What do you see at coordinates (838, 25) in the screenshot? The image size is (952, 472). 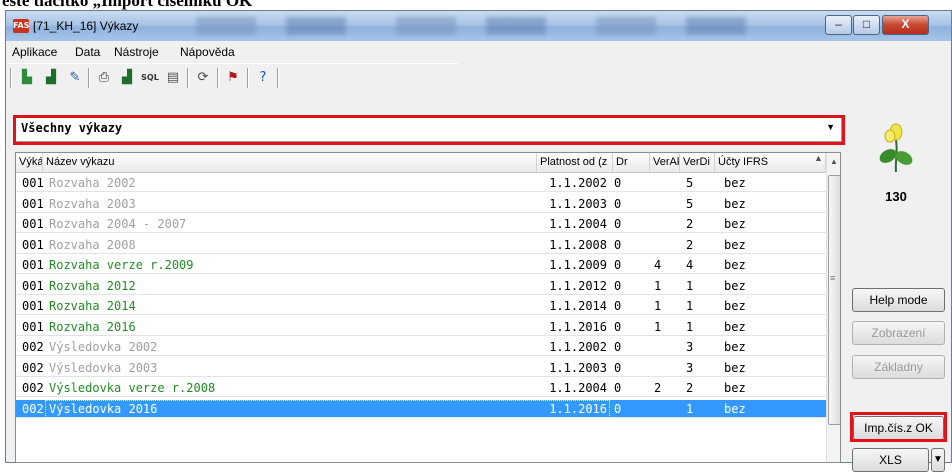 I see `minimize-button: –` at bounding box center [838, 25].